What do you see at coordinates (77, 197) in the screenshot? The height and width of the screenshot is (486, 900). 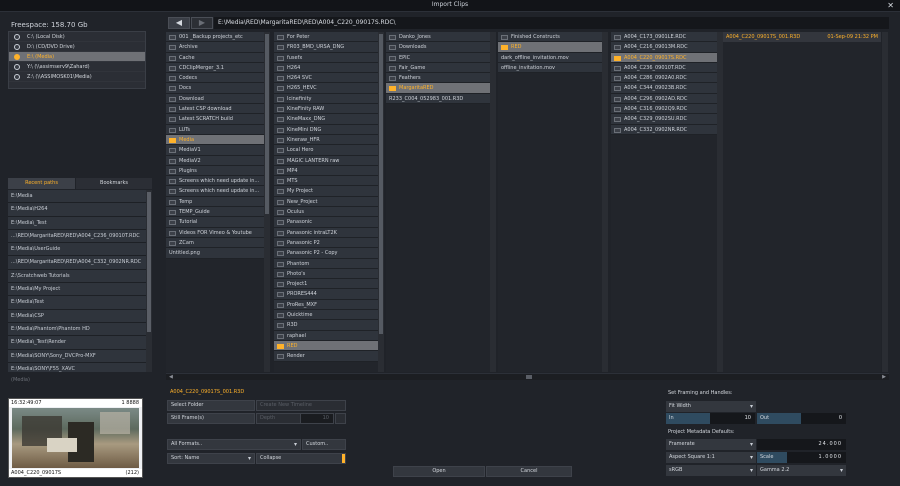 I see `recent-path-item: E:\Media` at bounding box center [77, 197].